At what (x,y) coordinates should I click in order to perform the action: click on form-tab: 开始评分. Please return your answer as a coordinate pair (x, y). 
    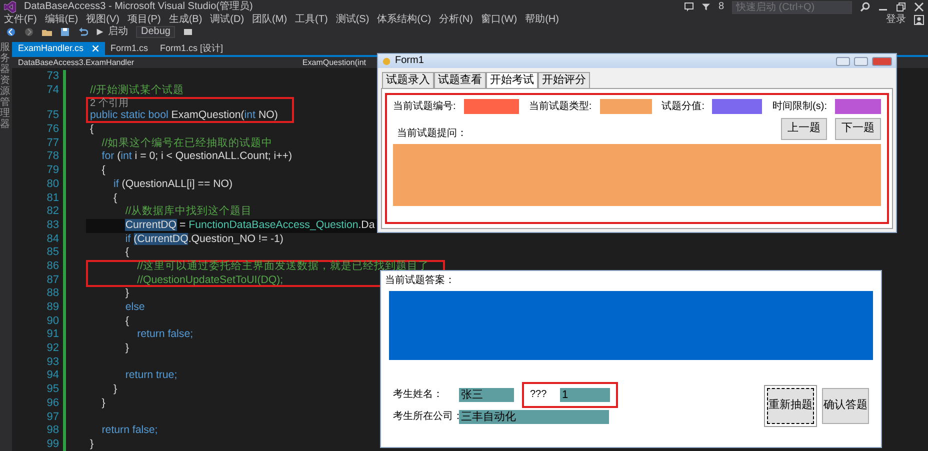
    Looking at the image, I should click on (564, 80).